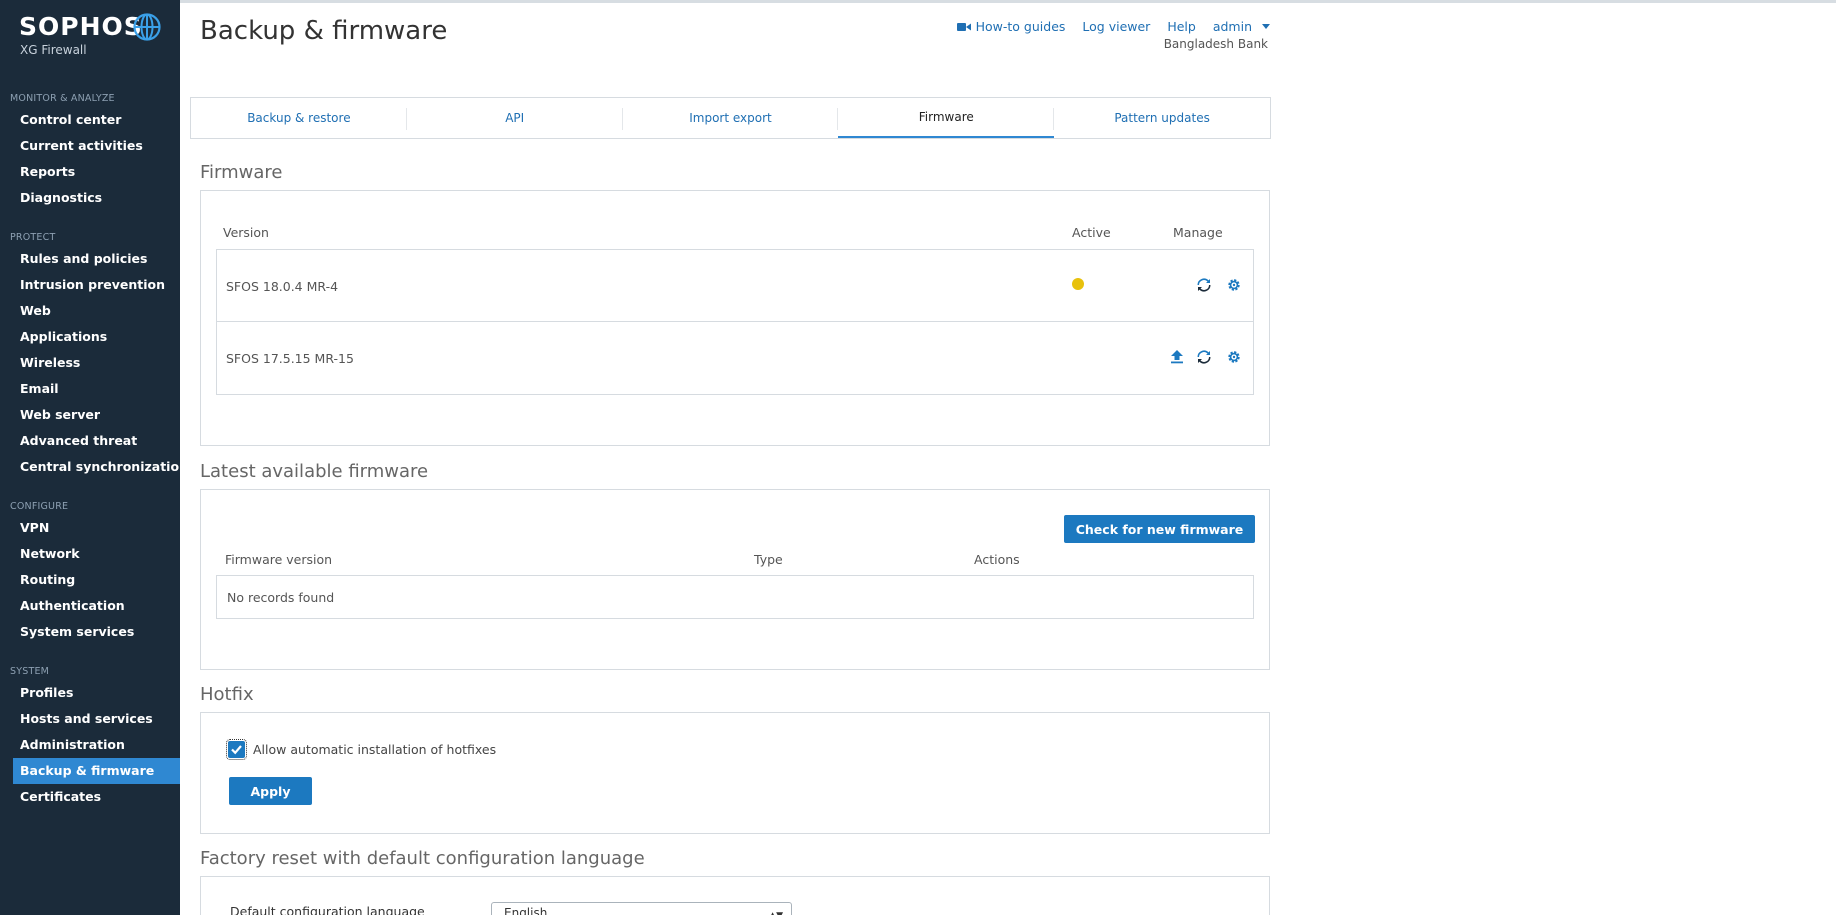 This screenshot has width=1836, height=915. Describe the element at coordinates (90, 120) in the screenshot. I see `sidebar-item-control-center: Control center` at that location.